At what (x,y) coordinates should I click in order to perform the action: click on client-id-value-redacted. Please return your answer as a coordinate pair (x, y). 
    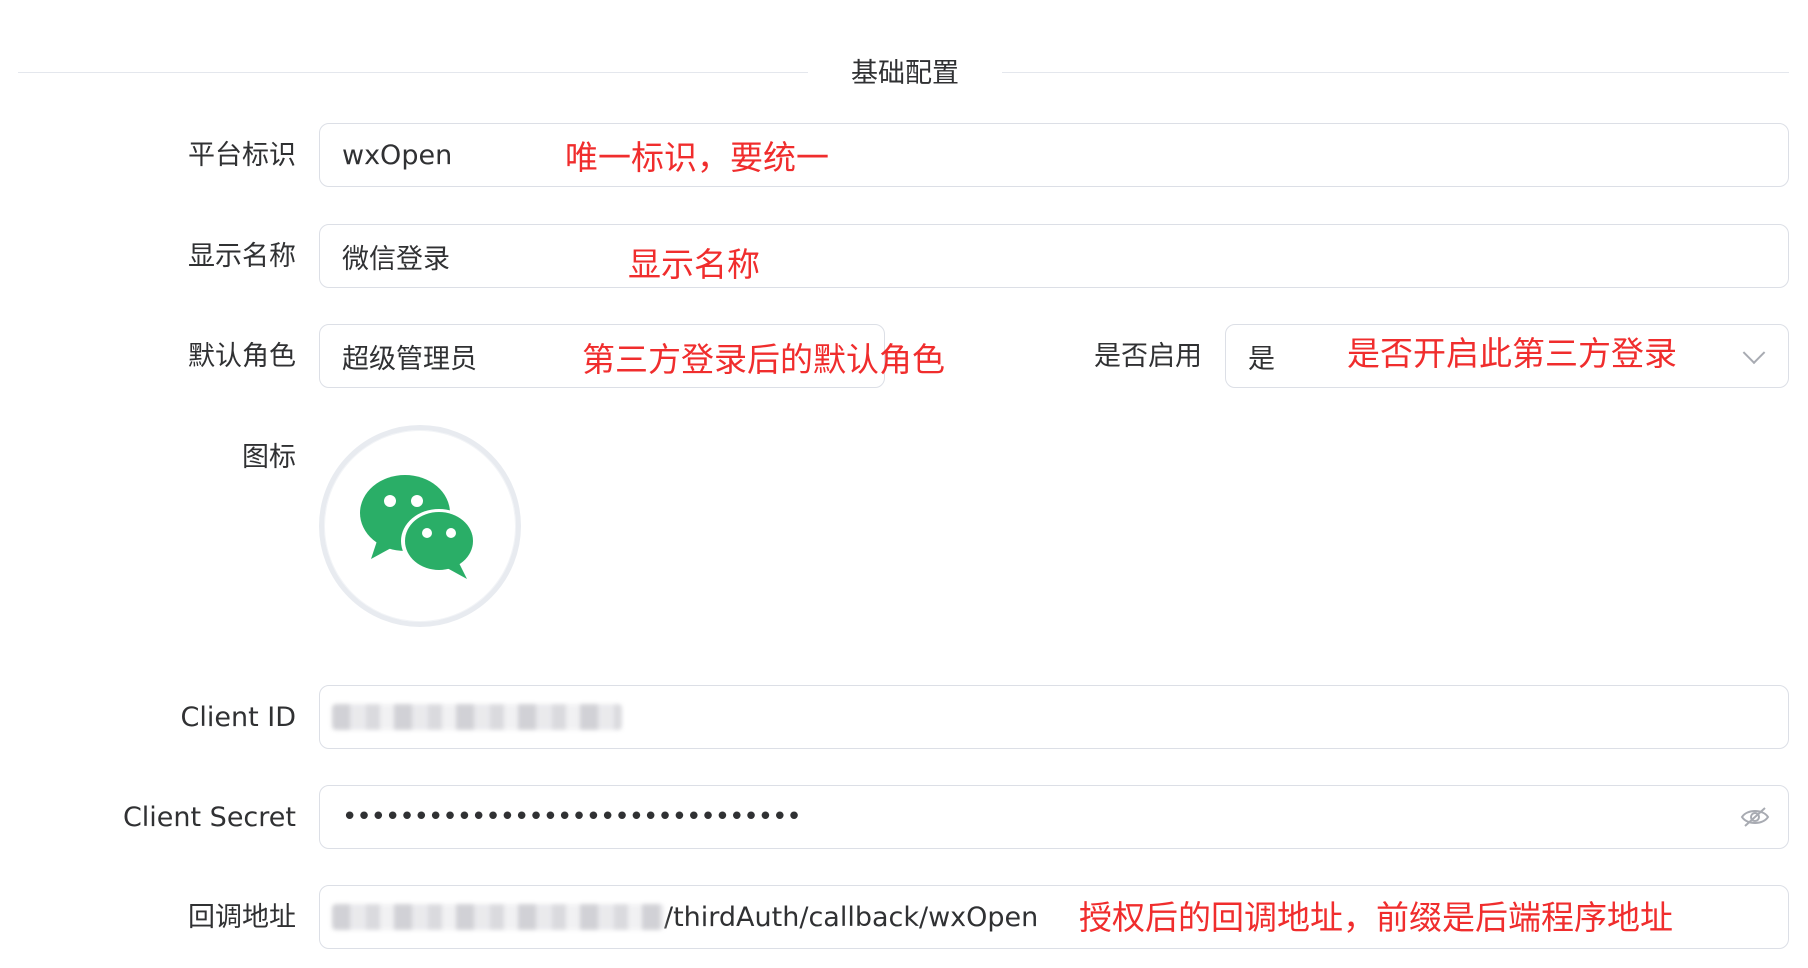
    Looking at the image, I should click on (477, 717).